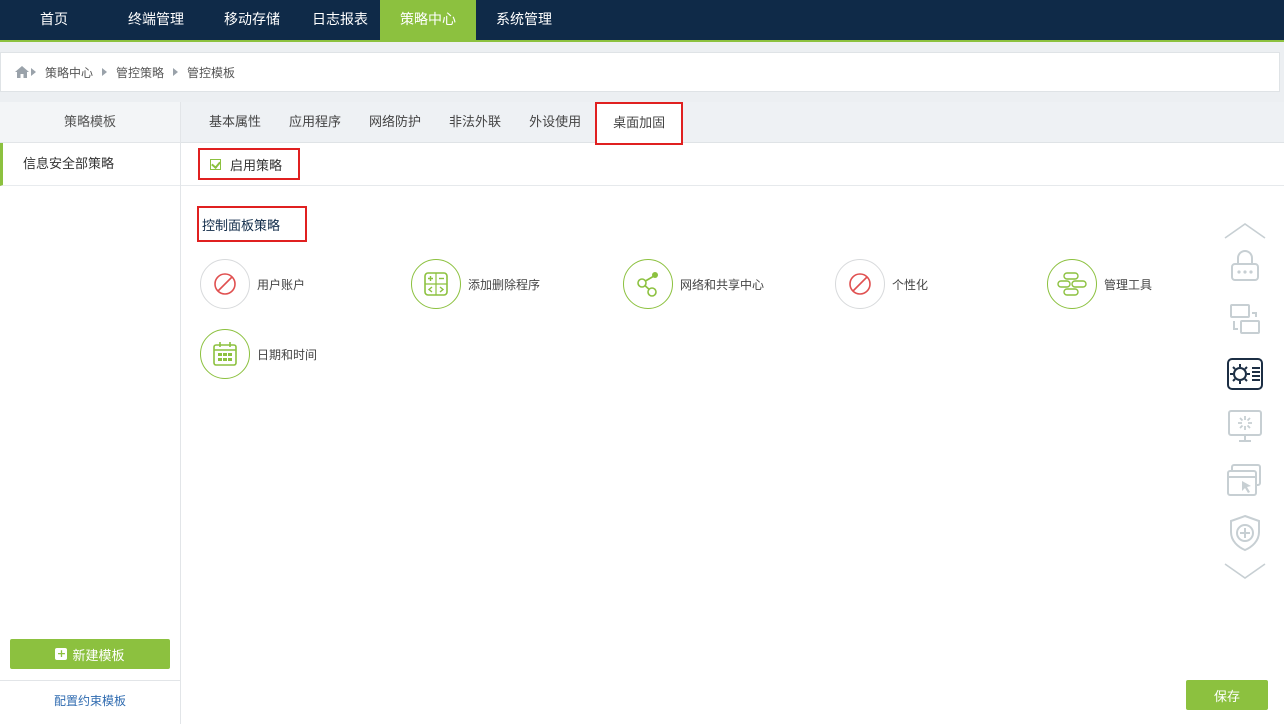 The width and height of the screenshot is (1284, 724). What do you see at coordinates (1245, 231) in the screenshot?
I see `chevron-up-icon` at bounding box center [1245, 231].